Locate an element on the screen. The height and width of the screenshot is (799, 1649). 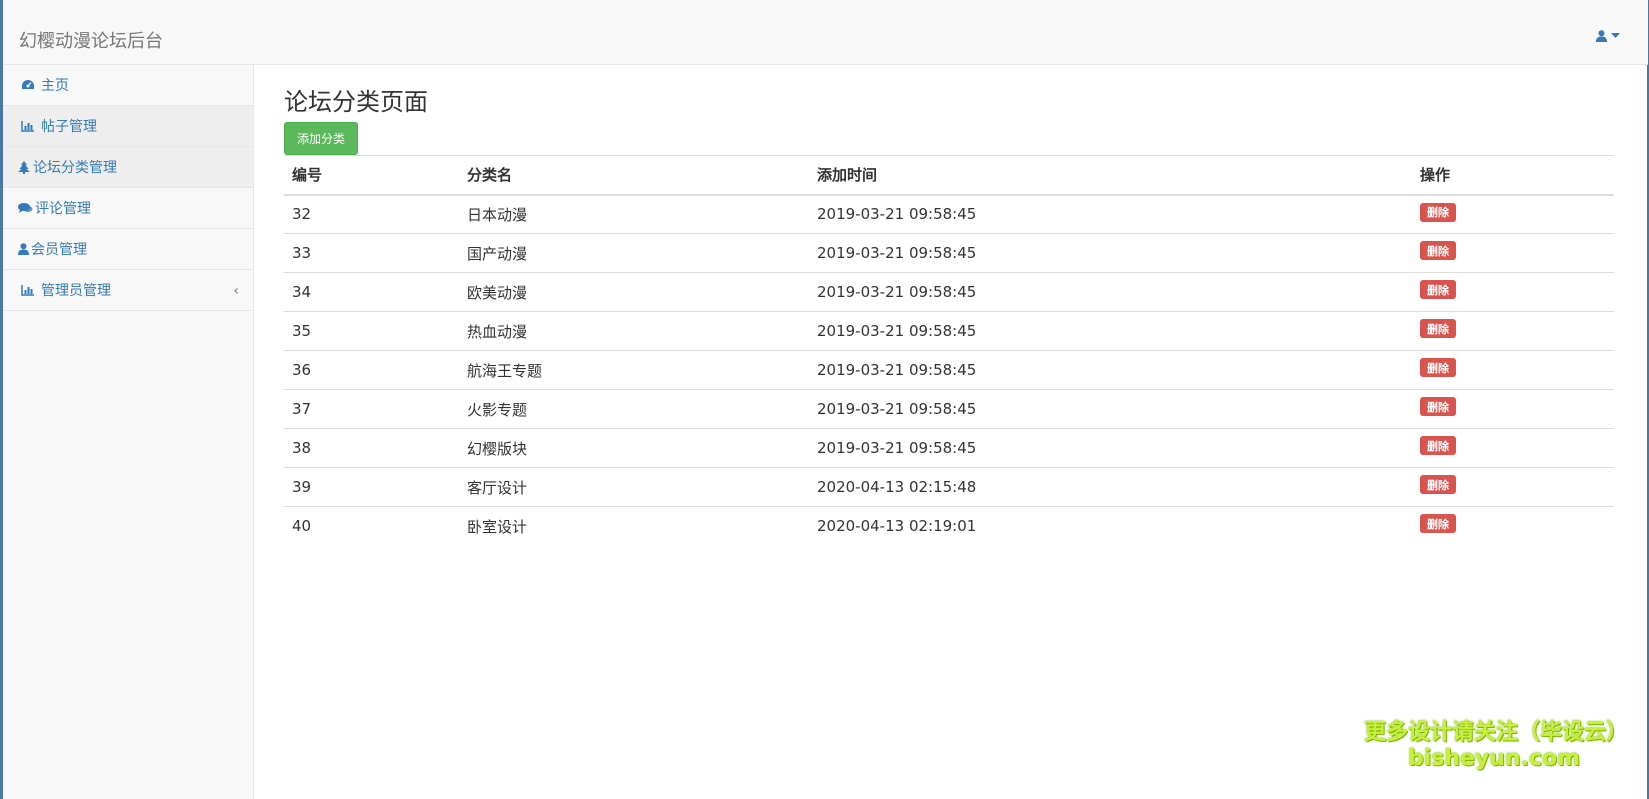
caret-down-icon is located at coordinates (1615, 36).